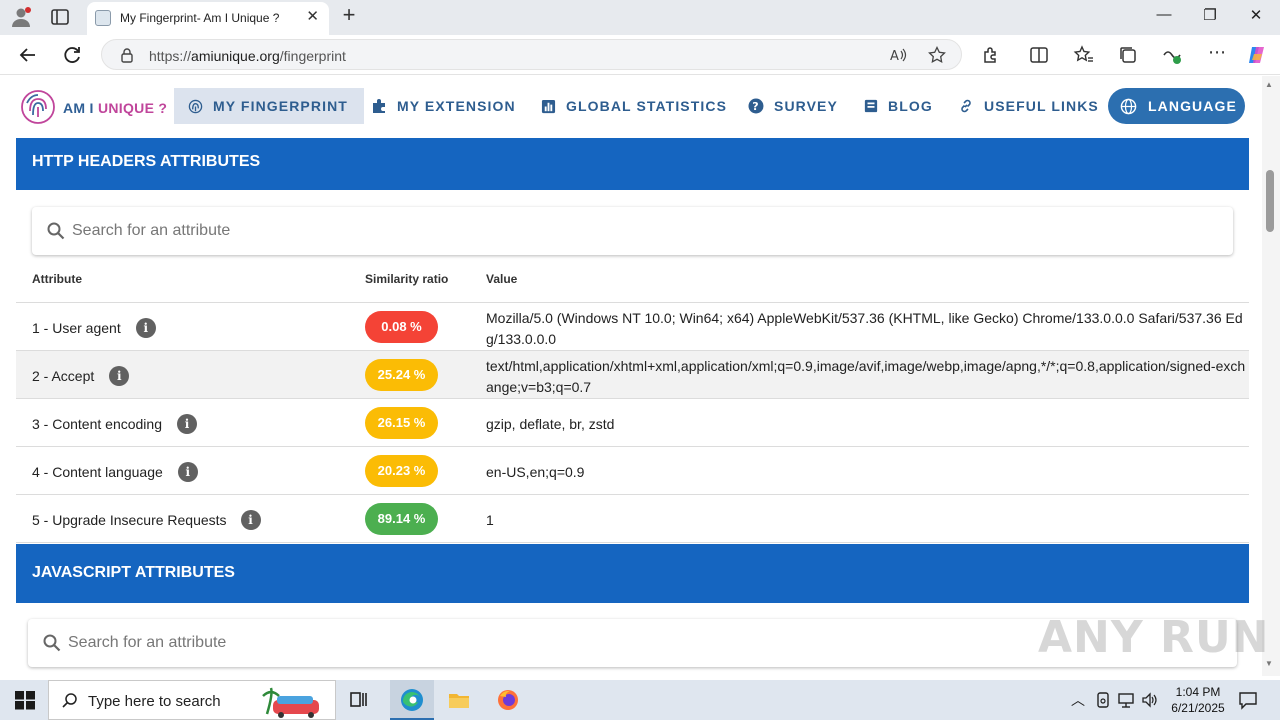 The width and height of the screenshot is (1280, 720). I want to click on similarity-ratio-badge: 25.24 %, so click(401, 375).